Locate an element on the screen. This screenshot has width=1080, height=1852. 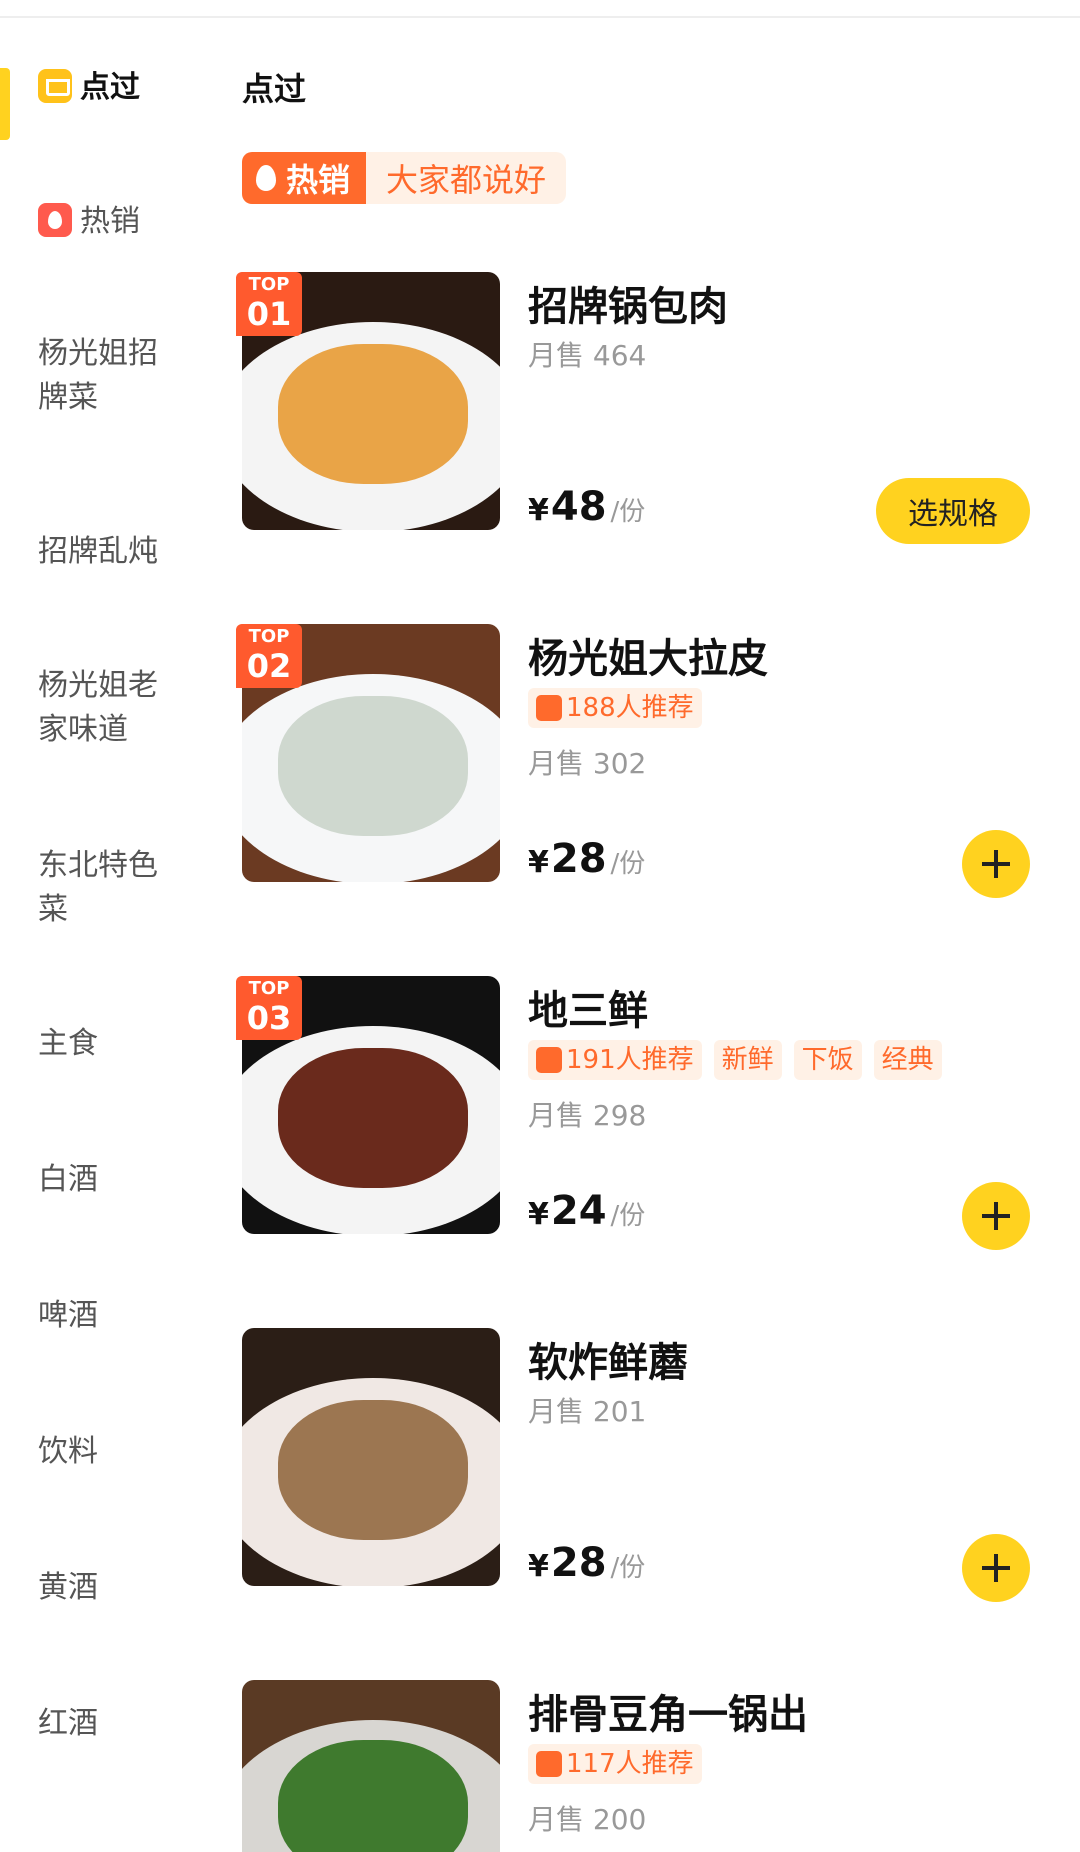
hot-banner: 热销 大家都说好 is located at coordinates (404, 178).